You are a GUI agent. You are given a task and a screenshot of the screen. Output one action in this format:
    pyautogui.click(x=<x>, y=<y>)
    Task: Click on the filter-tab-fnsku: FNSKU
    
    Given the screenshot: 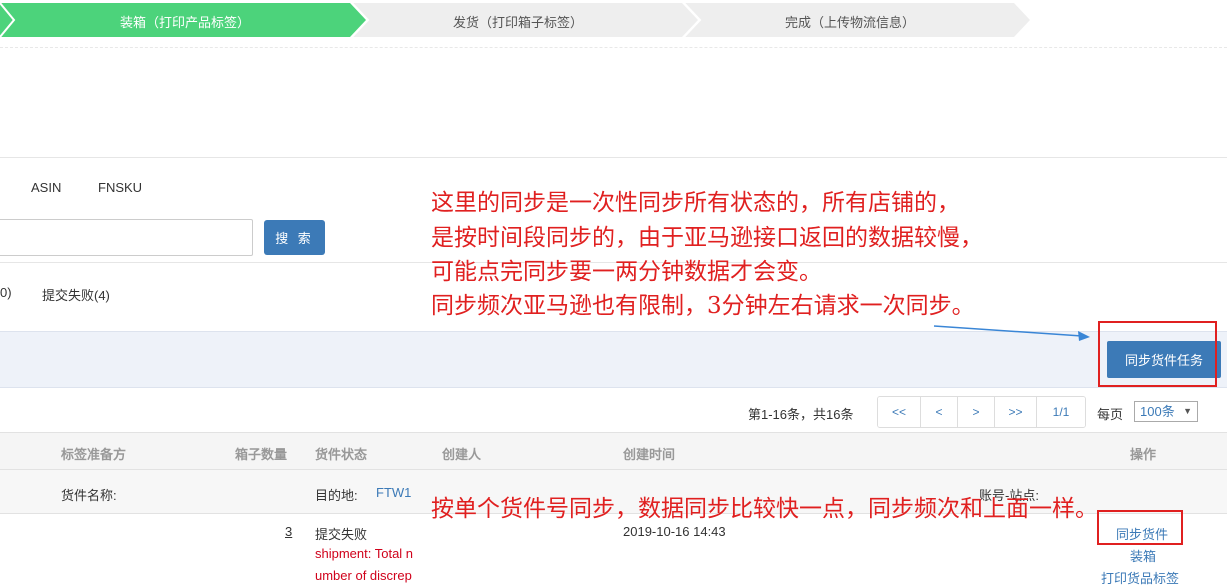 What is the action you would take?
    pyautogui.click(x=120, y=187)
    